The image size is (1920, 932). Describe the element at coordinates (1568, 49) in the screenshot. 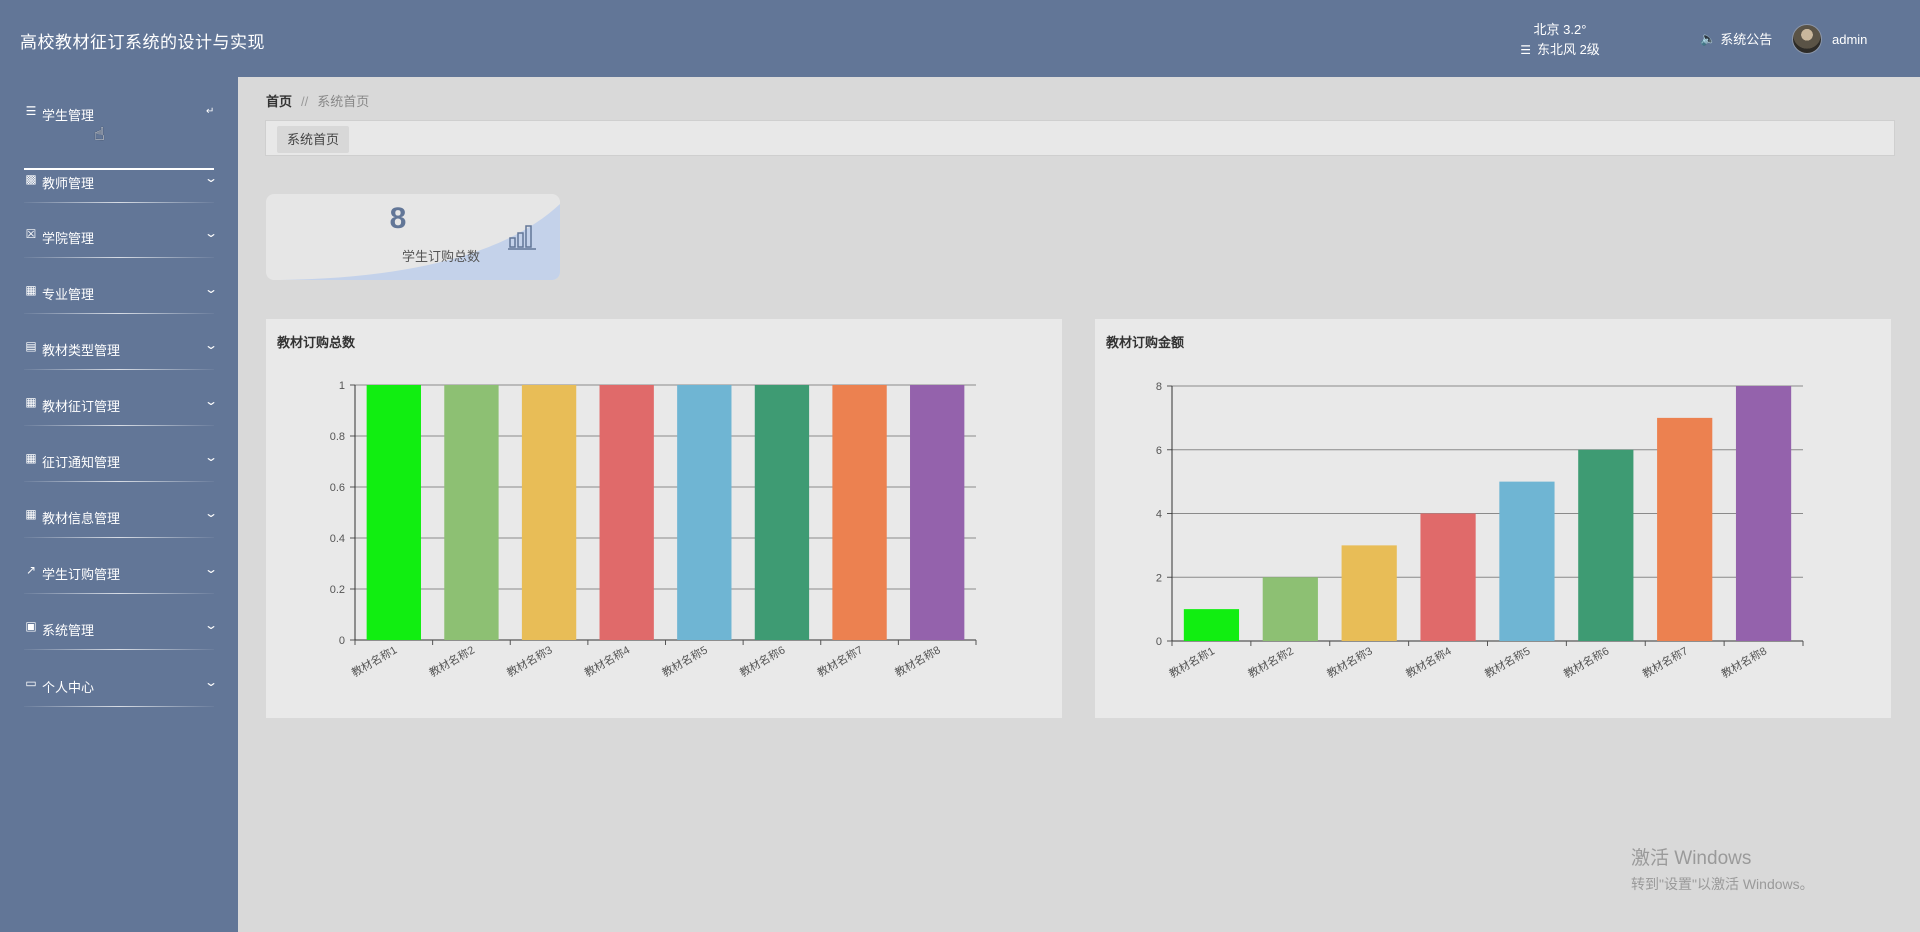

I see `weather-wind: 东北风 2级` at that location.